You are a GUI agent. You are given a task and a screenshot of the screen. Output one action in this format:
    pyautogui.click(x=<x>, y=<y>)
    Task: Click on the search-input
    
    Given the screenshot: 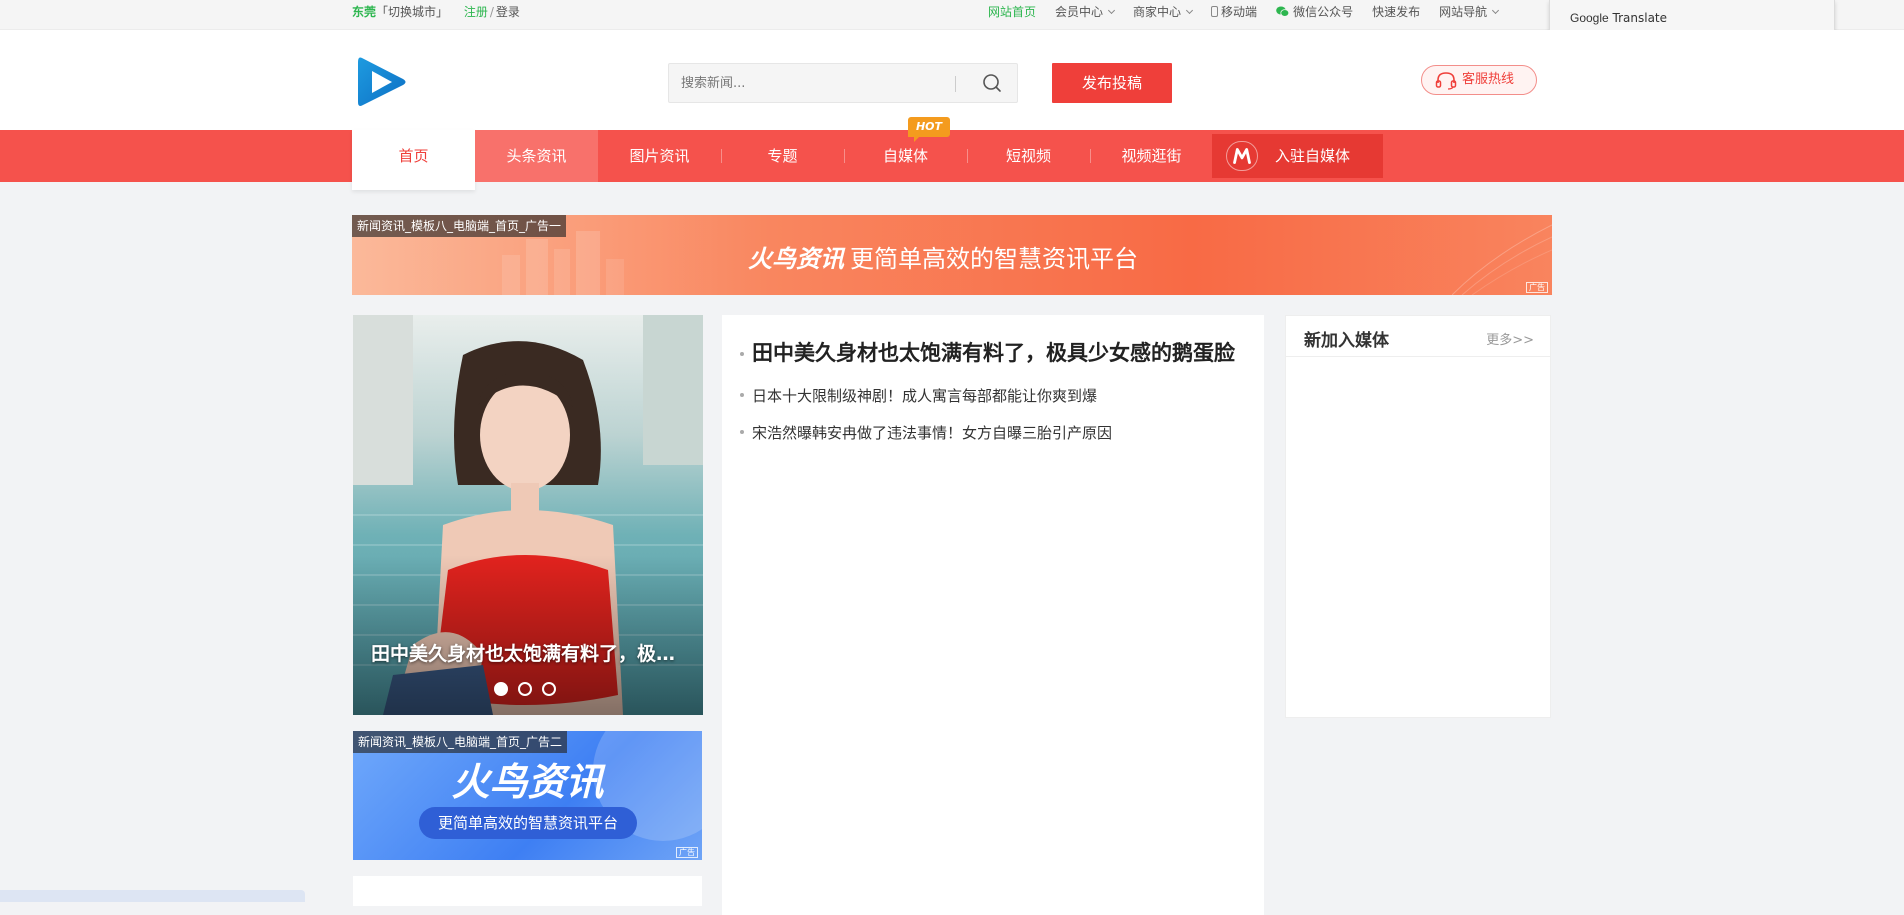 What is the action you would take?
    pyautogui.click(x=809, y=83)
    